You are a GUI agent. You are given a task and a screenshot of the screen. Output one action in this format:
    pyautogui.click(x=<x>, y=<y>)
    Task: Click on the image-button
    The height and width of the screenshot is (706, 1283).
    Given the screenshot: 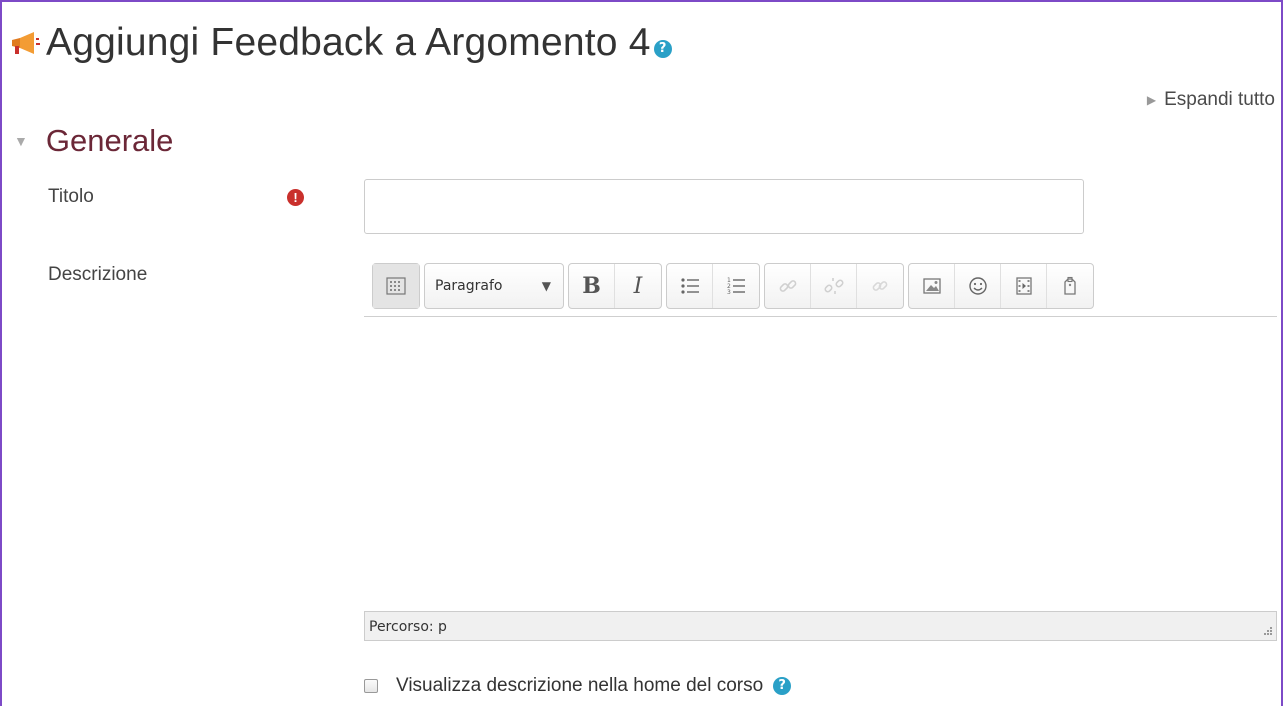 What is the action you would take?
    pyautogui.click(x=932, y=286)
    